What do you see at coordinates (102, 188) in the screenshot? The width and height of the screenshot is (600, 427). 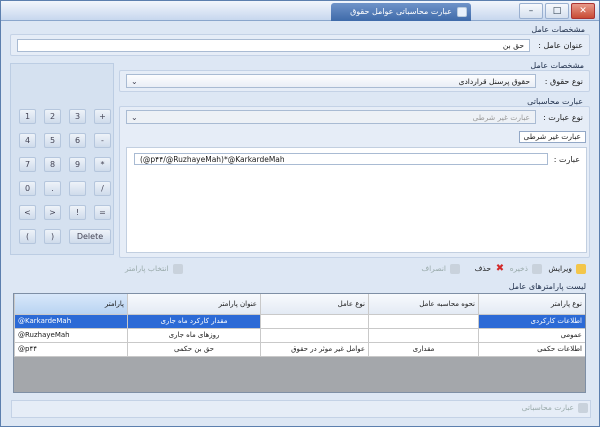 I see `keypad-key: /` at bounding box center [102, 188].